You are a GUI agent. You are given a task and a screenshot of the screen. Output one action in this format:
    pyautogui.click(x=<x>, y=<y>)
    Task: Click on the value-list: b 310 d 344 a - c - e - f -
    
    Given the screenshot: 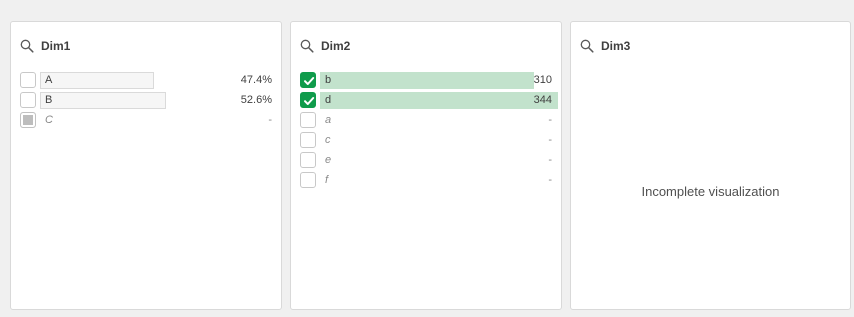 What is the action you would take?
    pyautogui.click(x=426, y=130)
    